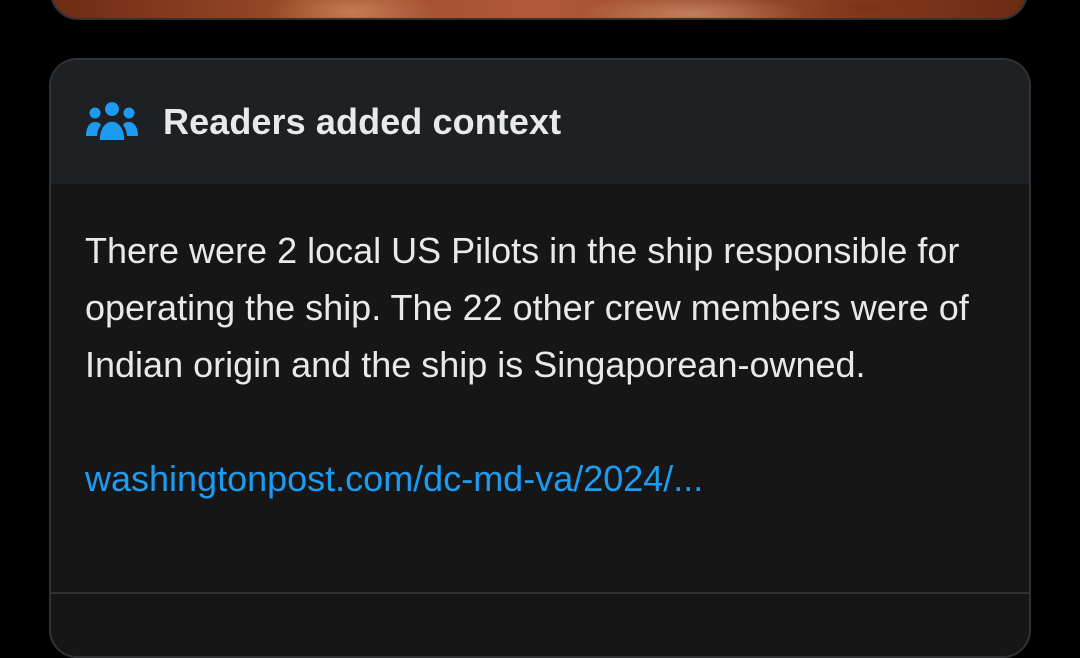  Describe the element at coordinates (540, 593) in the screenshot. I see `divider` at that location.